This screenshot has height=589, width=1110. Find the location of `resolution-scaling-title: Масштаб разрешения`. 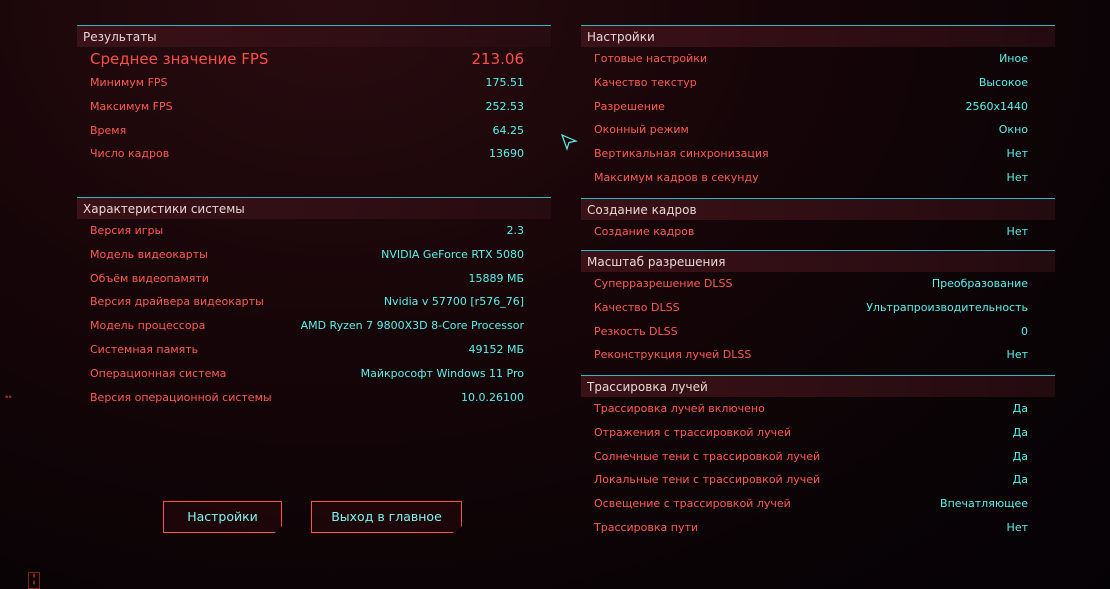

resolution-scaling-title: Масштаб разрешения is located at coordinates (818, 261).